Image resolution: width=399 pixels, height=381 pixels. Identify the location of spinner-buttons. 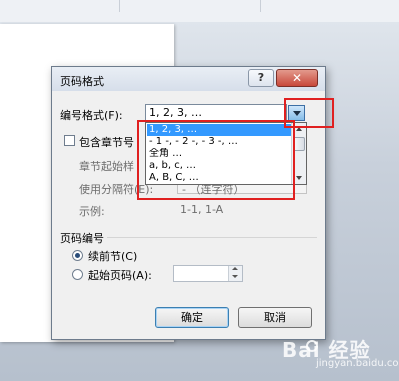
(235, 273).